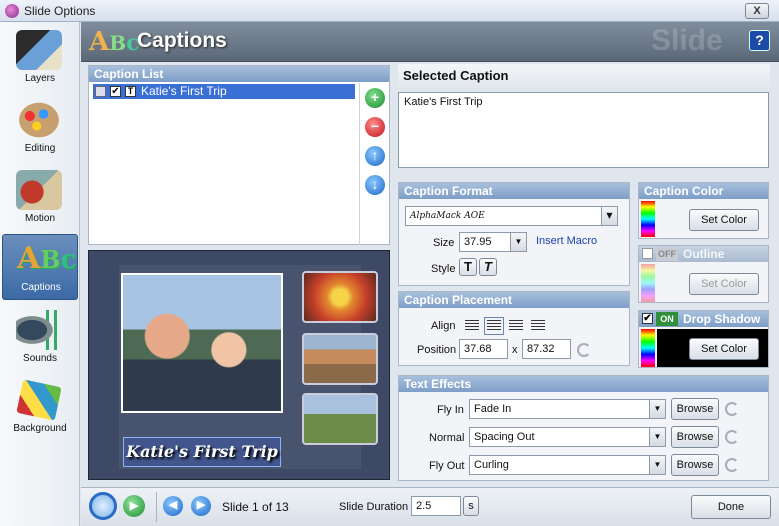 This screenshot has height=526, width=779. Describe the element at coordinates (538, 326) in the screenshot. I see `align-justify-icon` at that location.